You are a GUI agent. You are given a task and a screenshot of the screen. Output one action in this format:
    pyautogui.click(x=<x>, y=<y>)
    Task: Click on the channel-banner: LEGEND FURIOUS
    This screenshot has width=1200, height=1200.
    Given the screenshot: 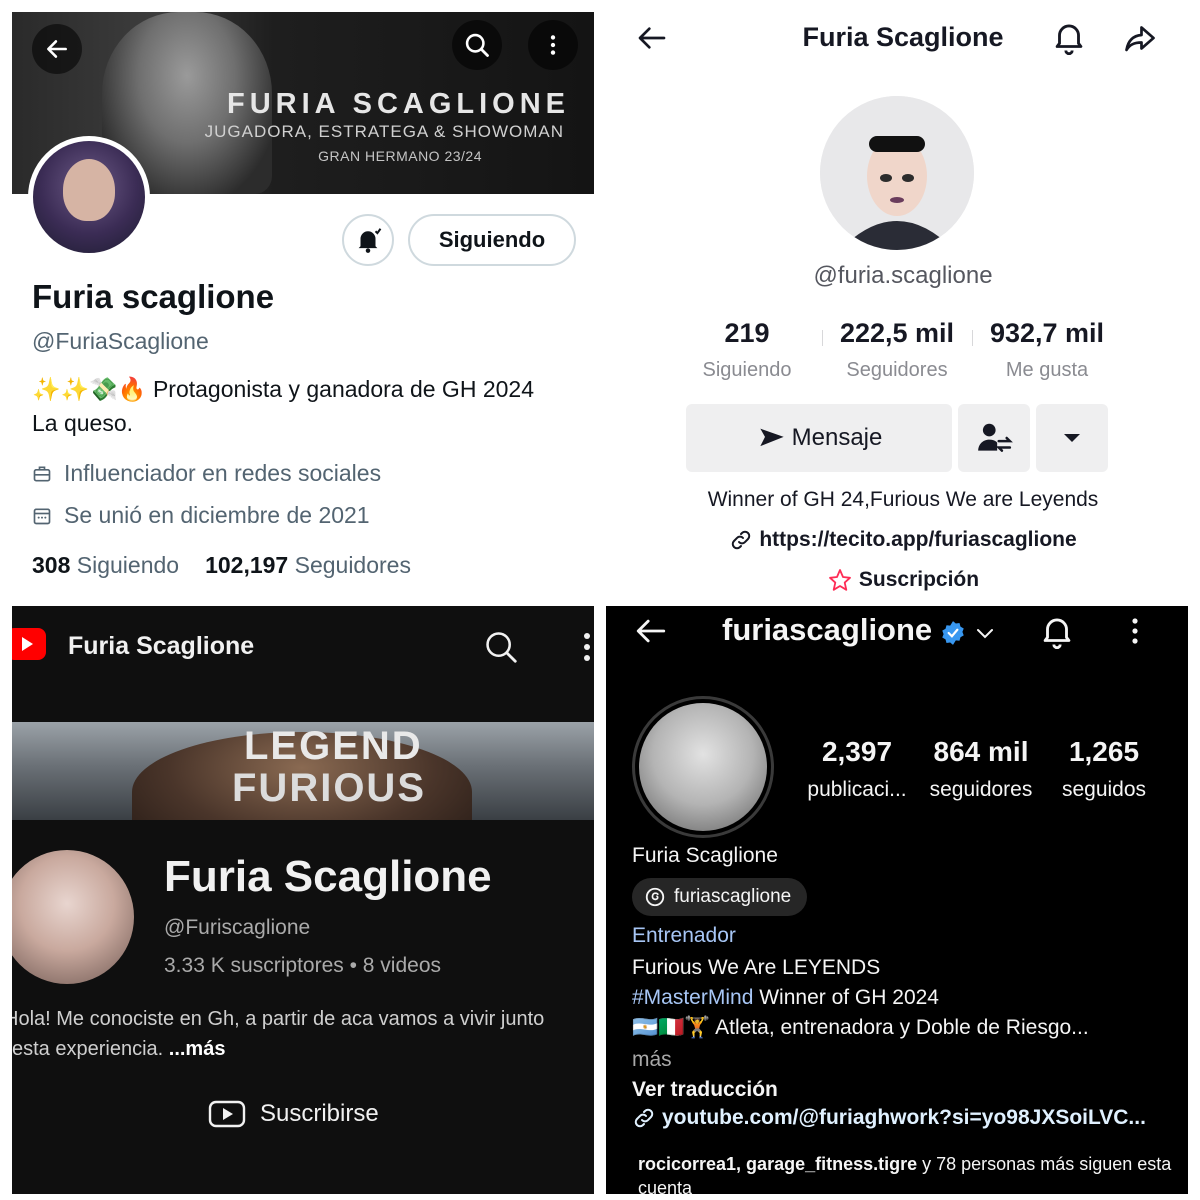 What is the action you would take?
    pyautogui.click(x=303, y=771)
    